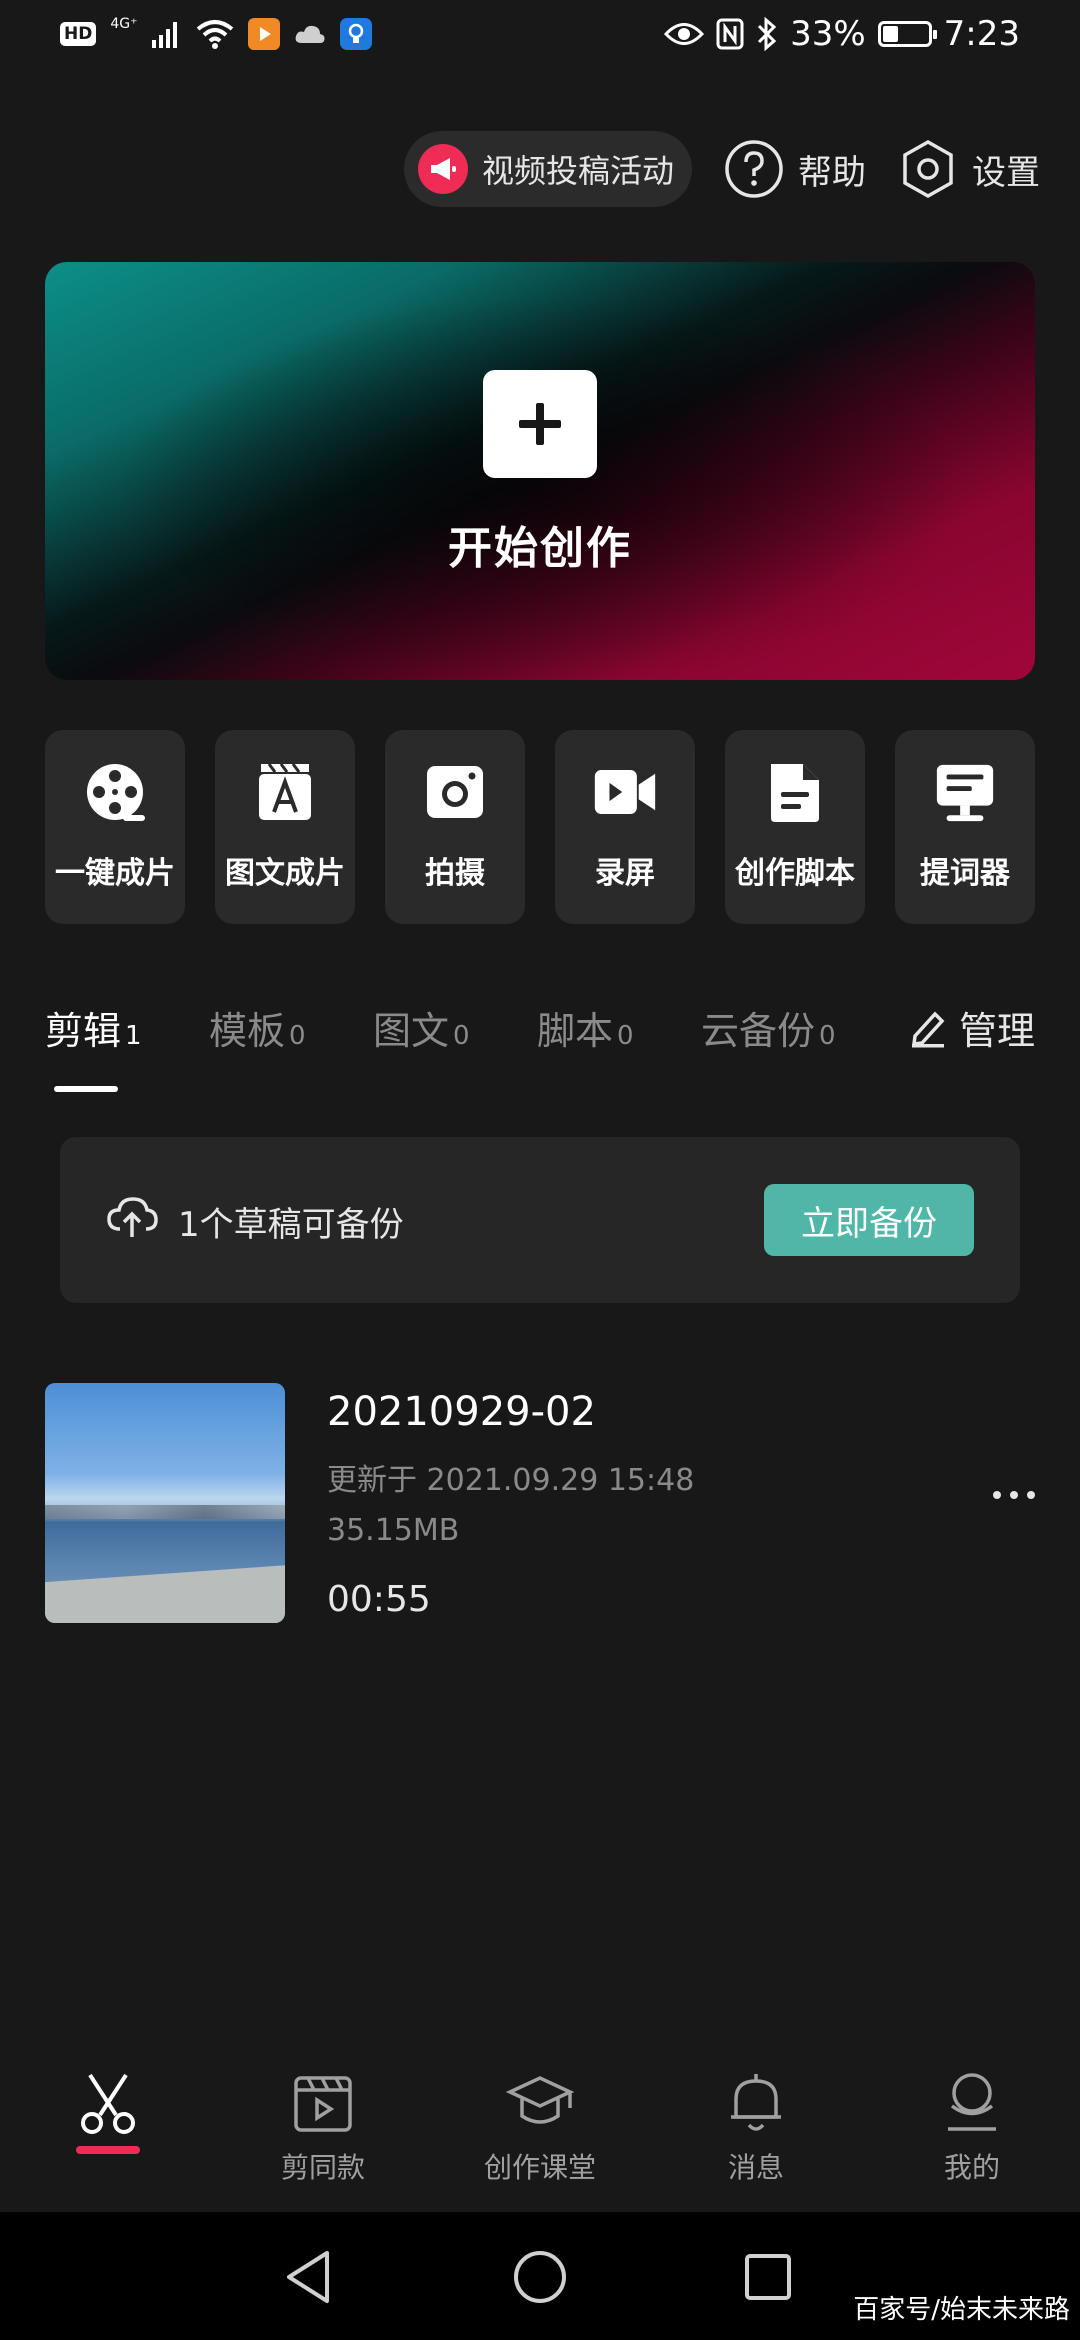  Describe the element at coordinates (355, 34) in the screenshot. I see `bulb-app-icon` at that location.